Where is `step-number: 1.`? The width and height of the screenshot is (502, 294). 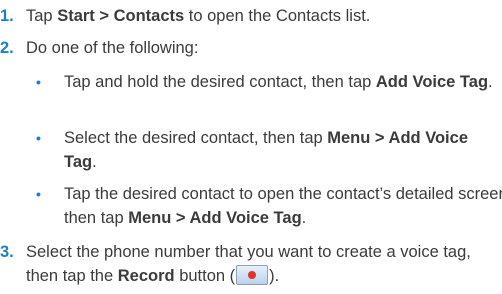 step-number: 1. is located at coordinates (7, 16).